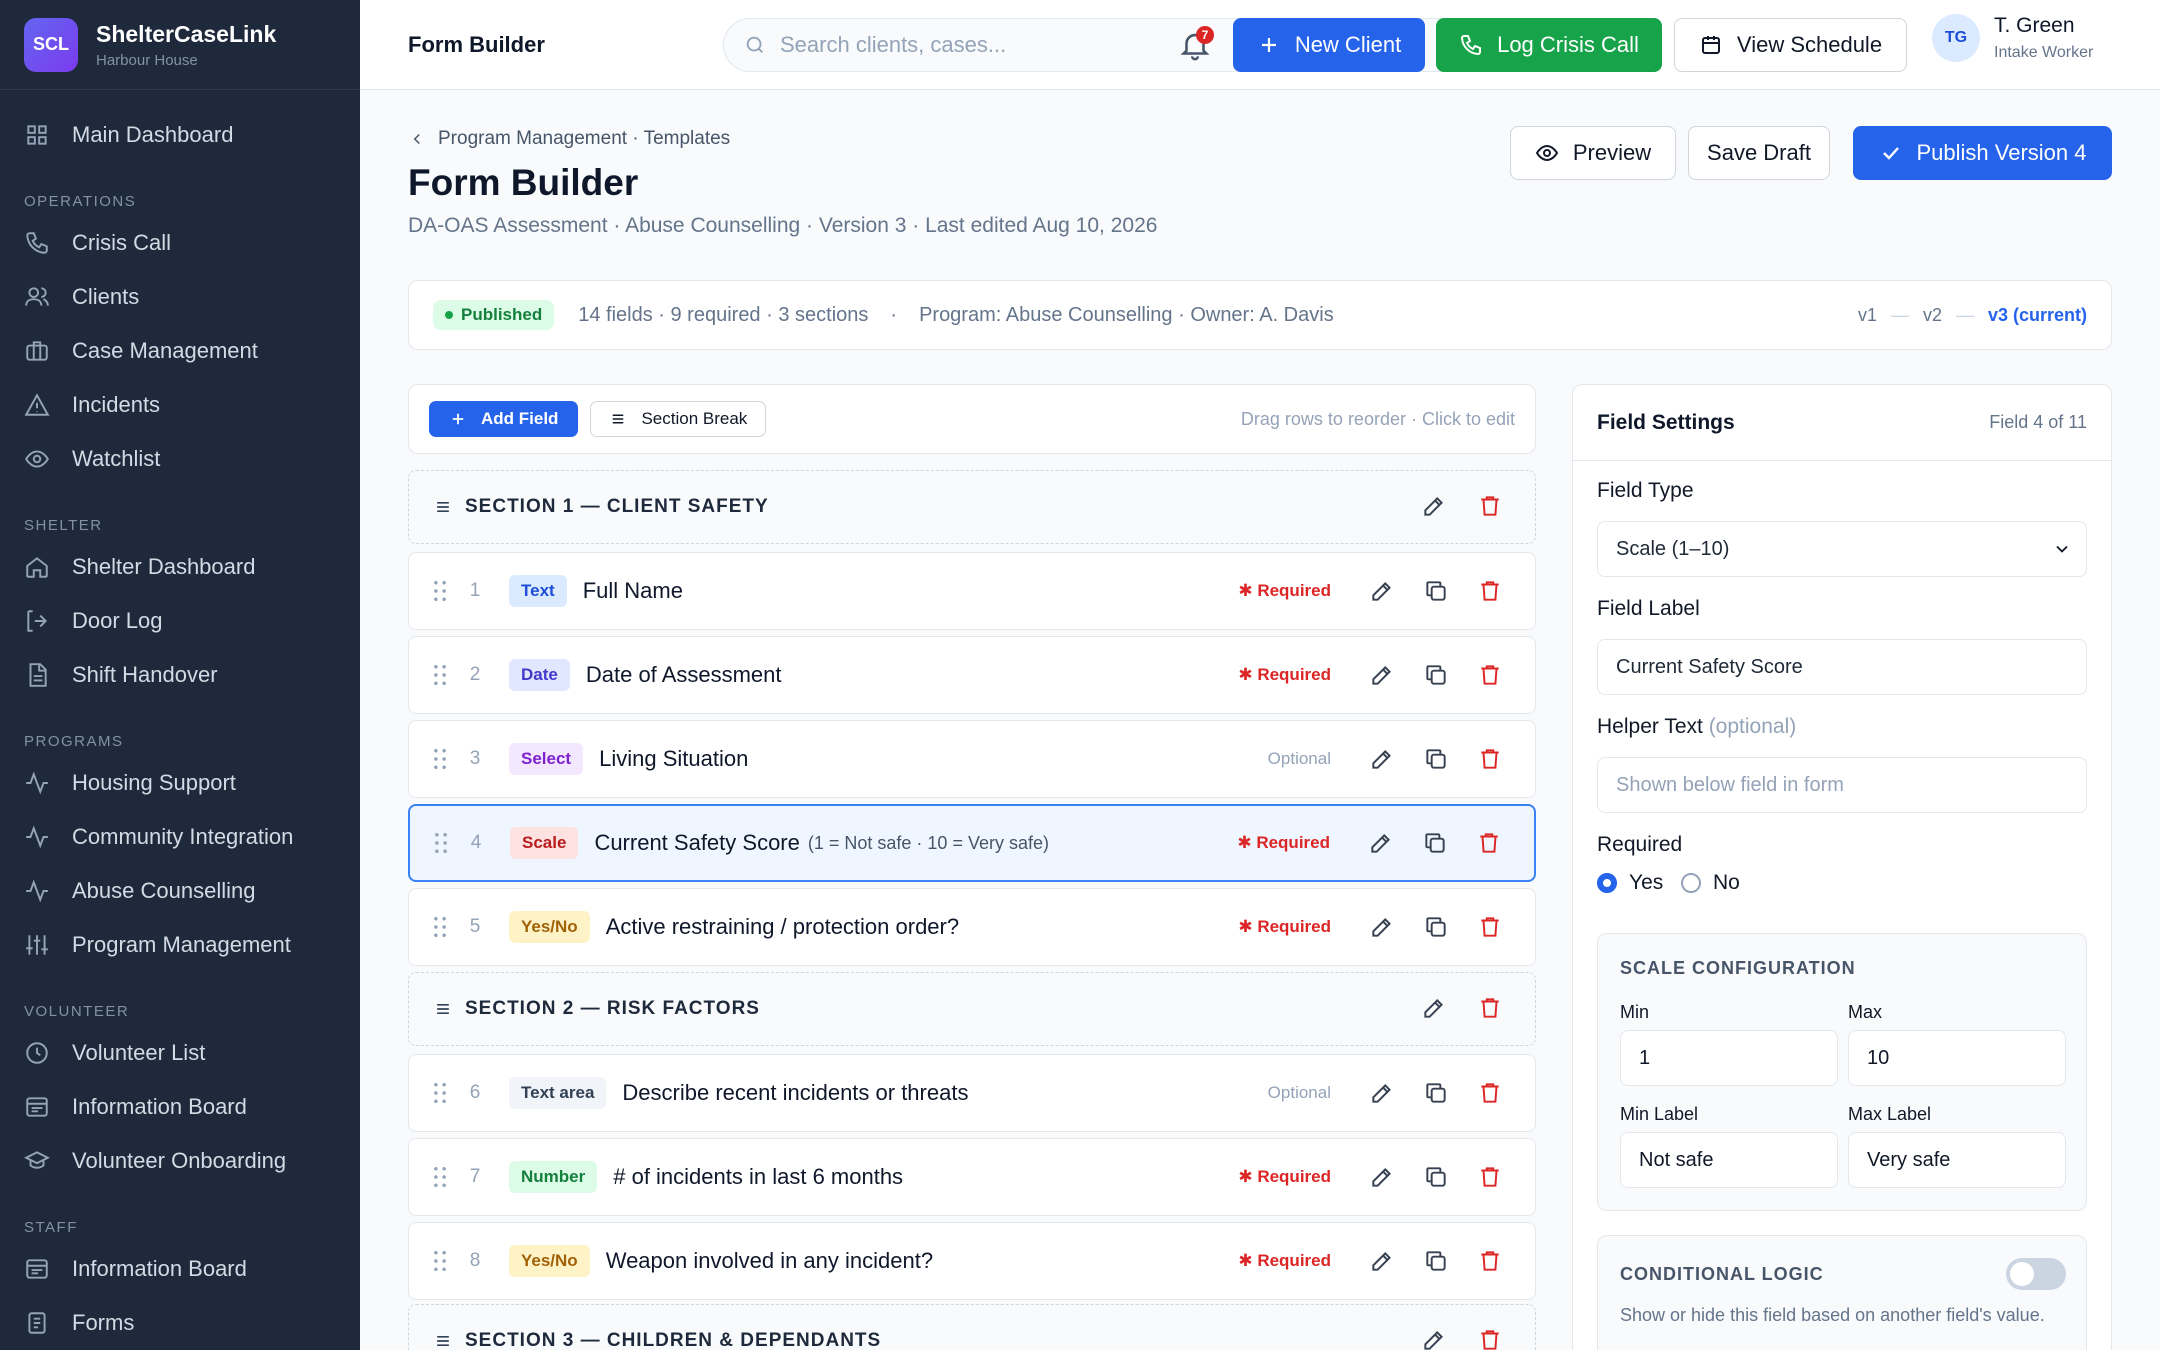 The height and width of the screenshot is (1350, 2160). I want to click on field-label: Date of Assessment, so click(683, 674).